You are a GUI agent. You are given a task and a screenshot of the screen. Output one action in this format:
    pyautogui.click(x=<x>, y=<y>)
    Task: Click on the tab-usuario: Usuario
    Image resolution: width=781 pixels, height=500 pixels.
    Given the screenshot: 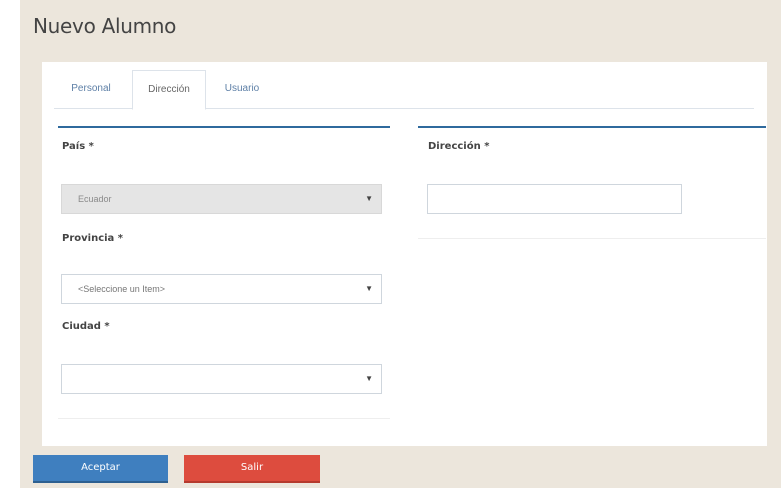 What is the action you would take?
    pyautogui.click(x=242, y=89)
    